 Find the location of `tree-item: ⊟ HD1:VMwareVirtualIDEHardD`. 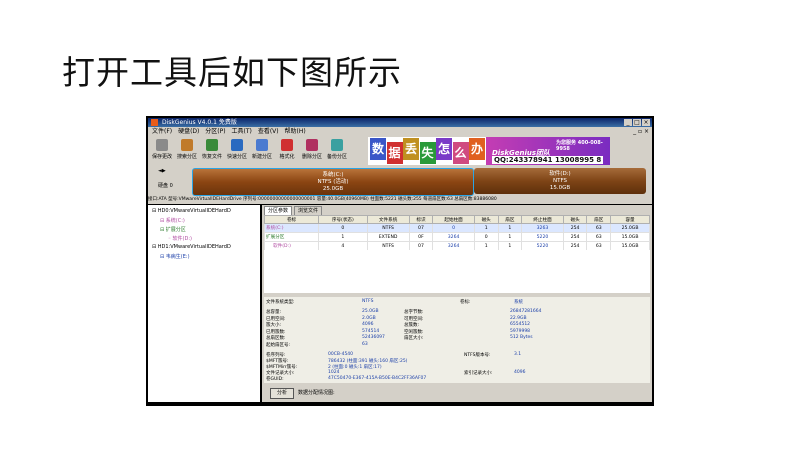

tree-item: ⊟ HD1:VMwareVirtualIDEHardD is located at coordinates (191, 247).